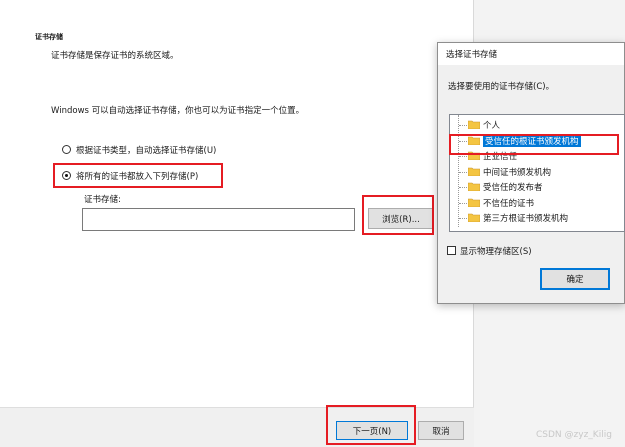 The height and width of the screenshot is (447, 625). Describe the element at coordinates (574, 435) in the screenshot. I see `watermark: CSDN @zyz_Kilig` at that location.